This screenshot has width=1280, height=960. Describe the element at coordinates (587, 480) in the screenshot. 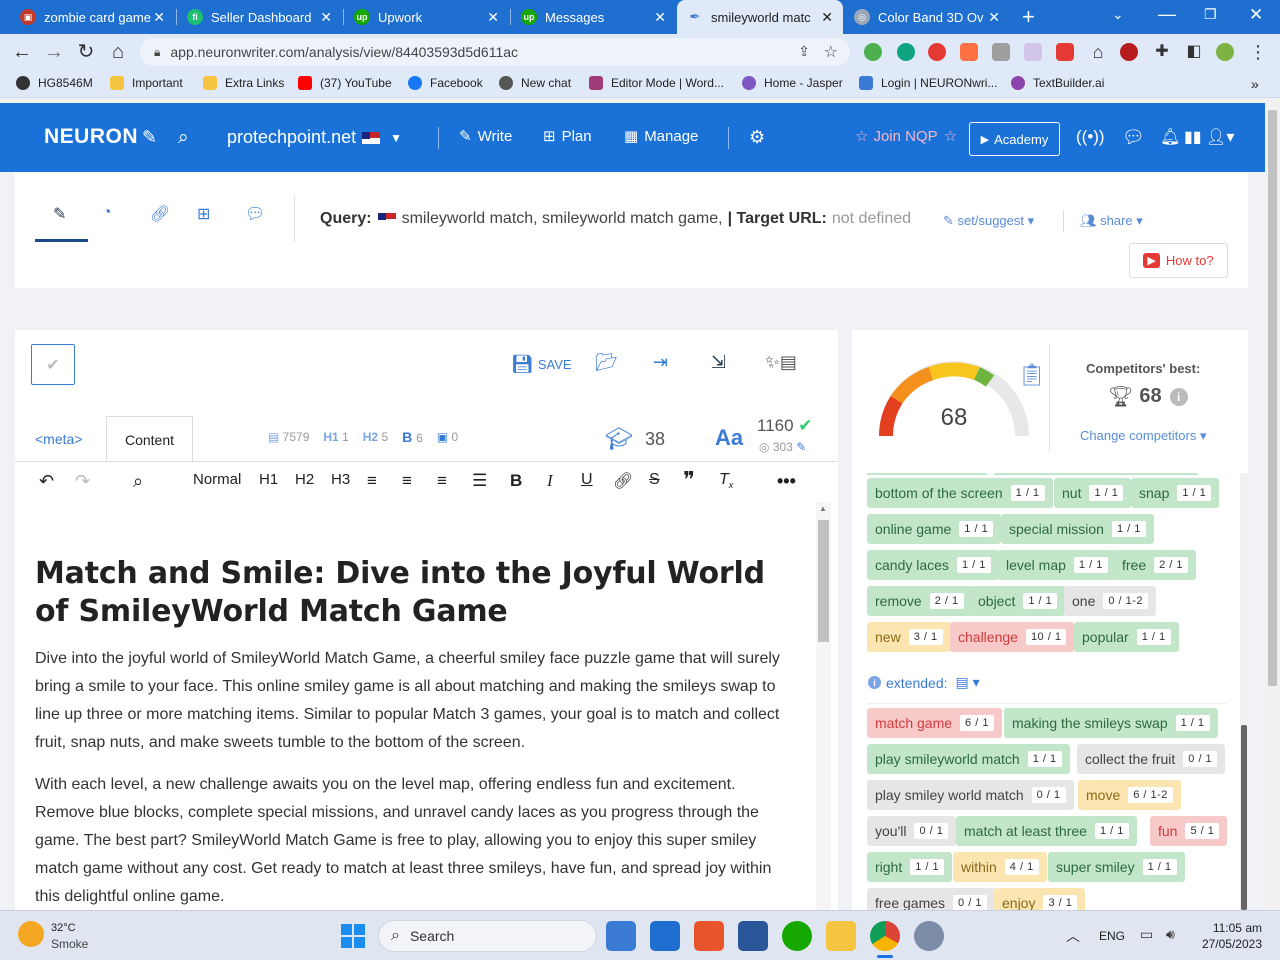

I see `underline-icon: U` at that location.